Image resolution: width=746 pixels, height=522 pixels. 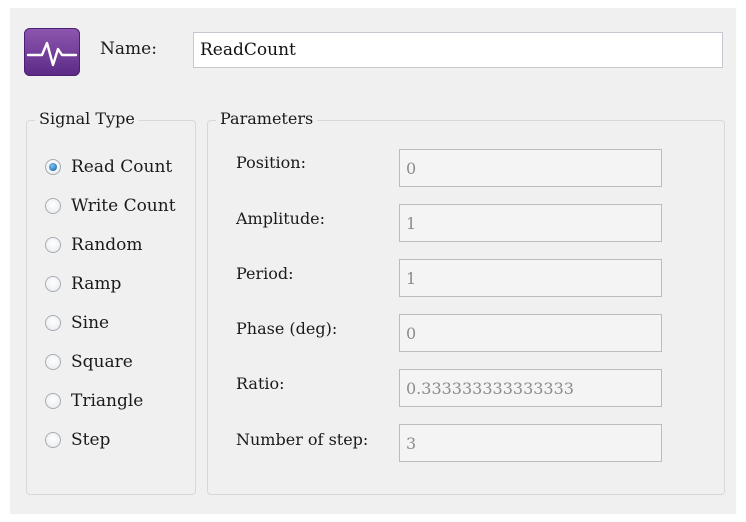 I want to click on signal-type-title: Signal Type, so click(x=87, y=118).